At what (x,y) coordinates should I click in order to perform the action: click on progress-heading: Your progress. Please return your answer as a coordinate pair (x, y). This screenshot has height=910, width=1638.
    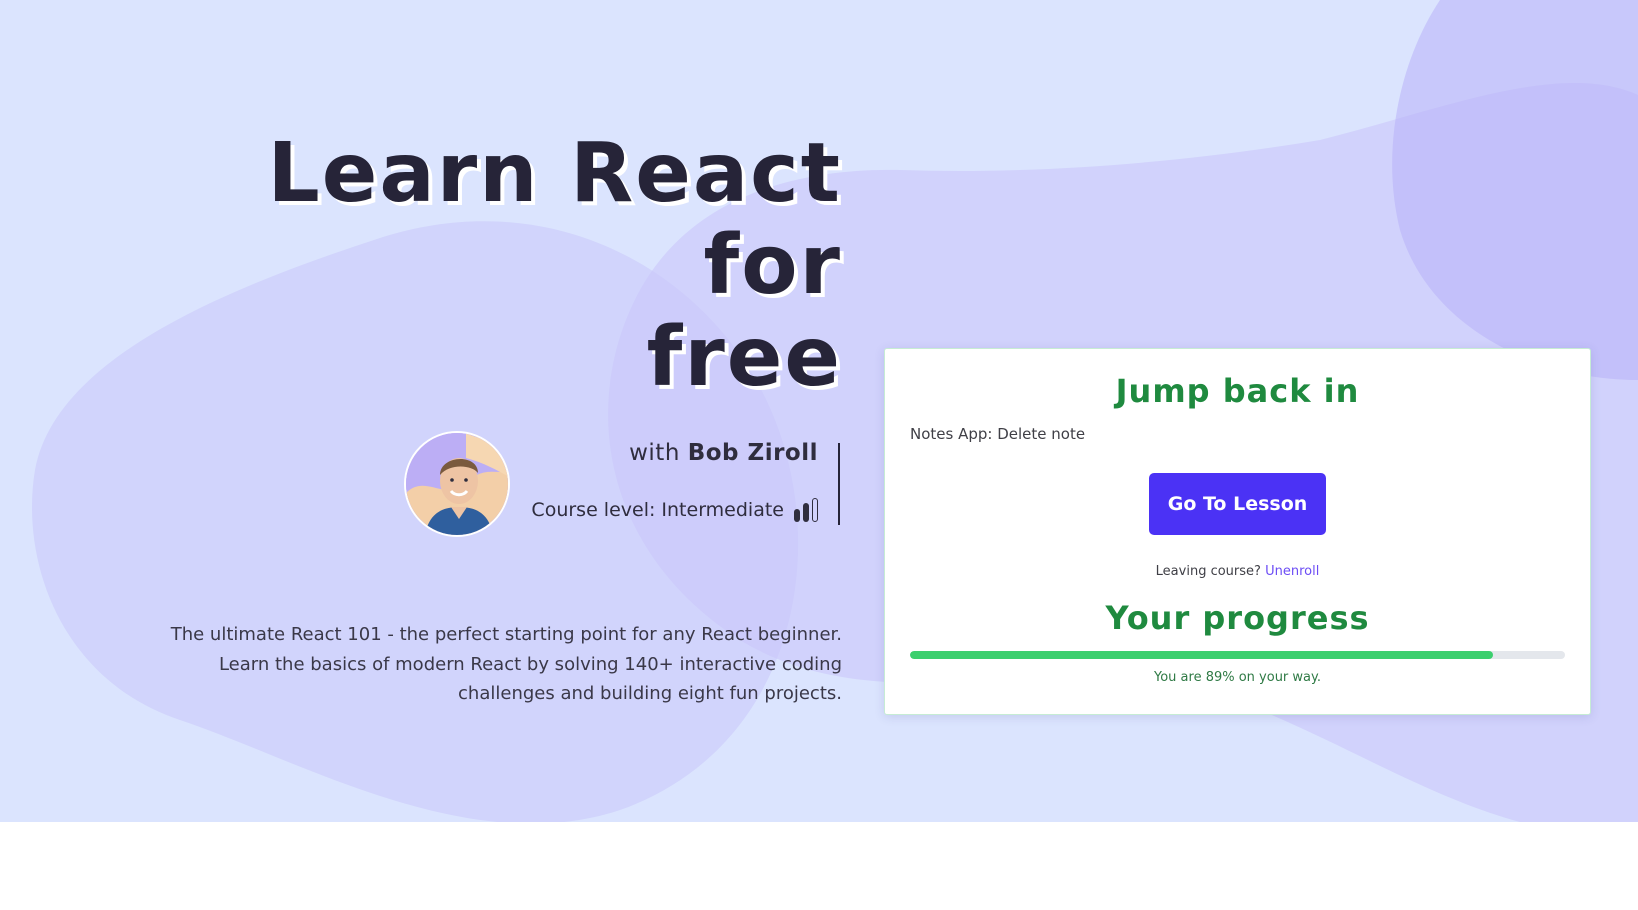
    Looking at the image, I should click on (1237, 618).